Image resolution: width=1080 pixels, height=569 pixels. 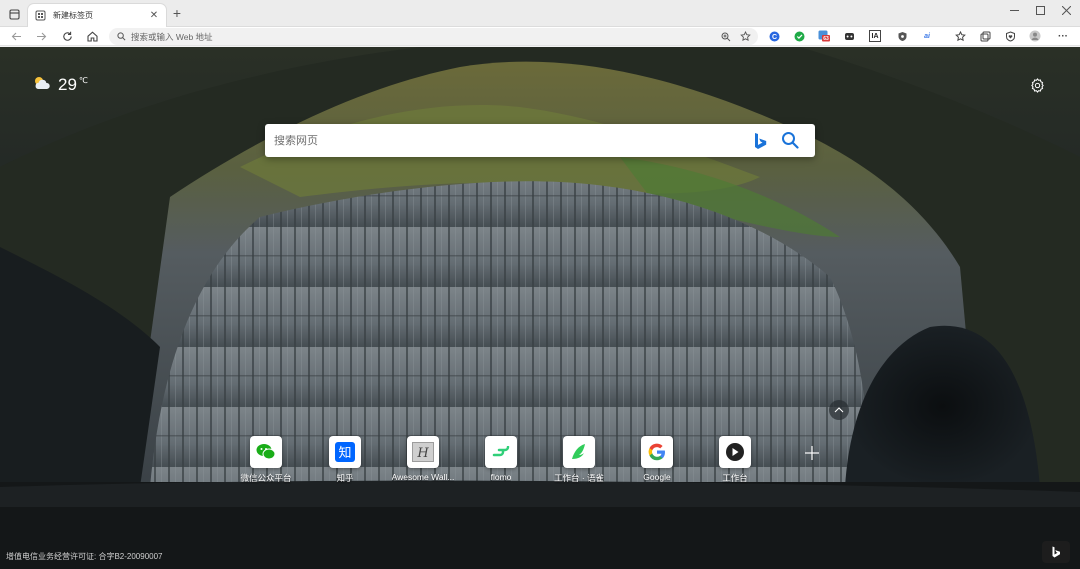 I want to click on add-quicklink-button, so click(x=812, y=453).